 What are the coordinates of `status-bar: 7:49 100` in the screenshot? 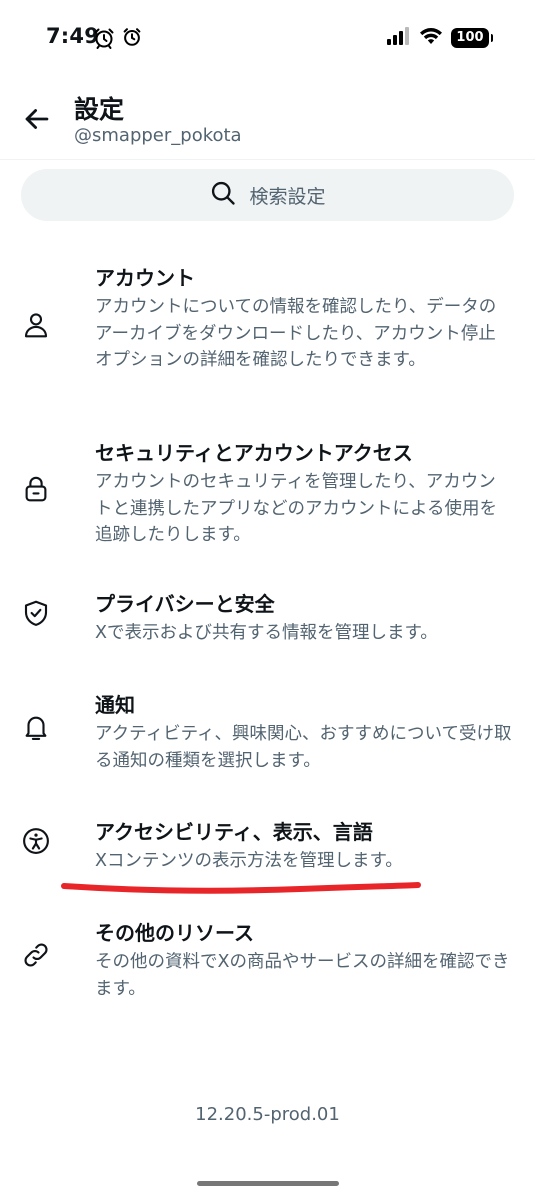 It's located at (267, 38).